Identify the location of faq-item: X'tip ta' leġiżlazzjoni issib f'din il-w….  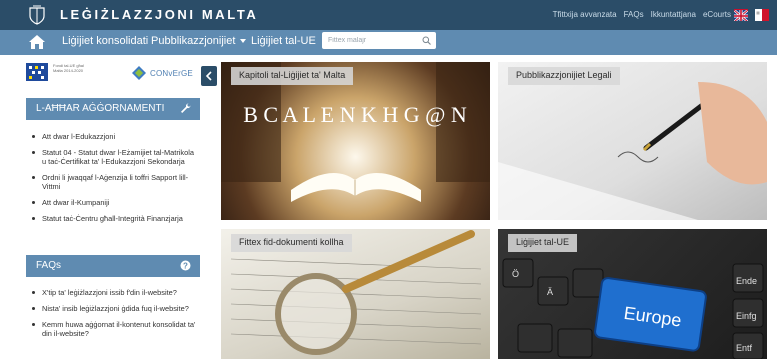
(114, 292).